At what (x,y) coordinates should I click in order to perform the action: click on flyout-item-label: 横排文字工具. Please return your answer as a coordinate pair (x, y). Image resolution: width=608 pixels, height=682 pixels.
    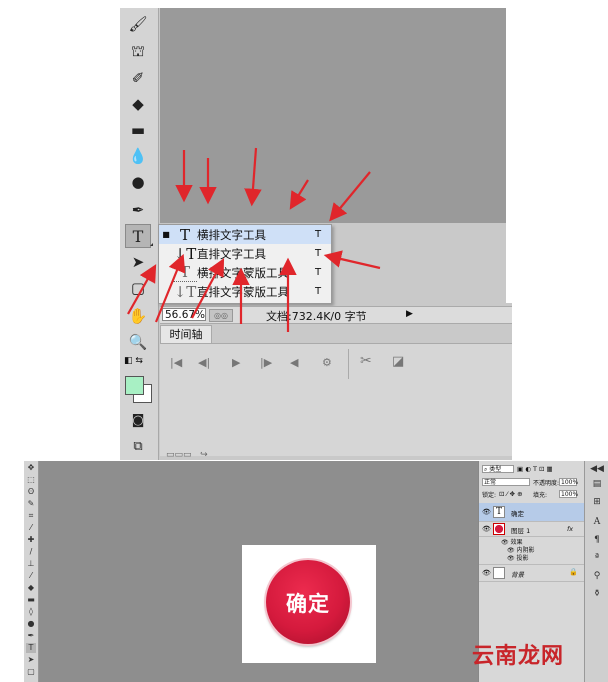
    Looking at the image, I should click on (231, 234).